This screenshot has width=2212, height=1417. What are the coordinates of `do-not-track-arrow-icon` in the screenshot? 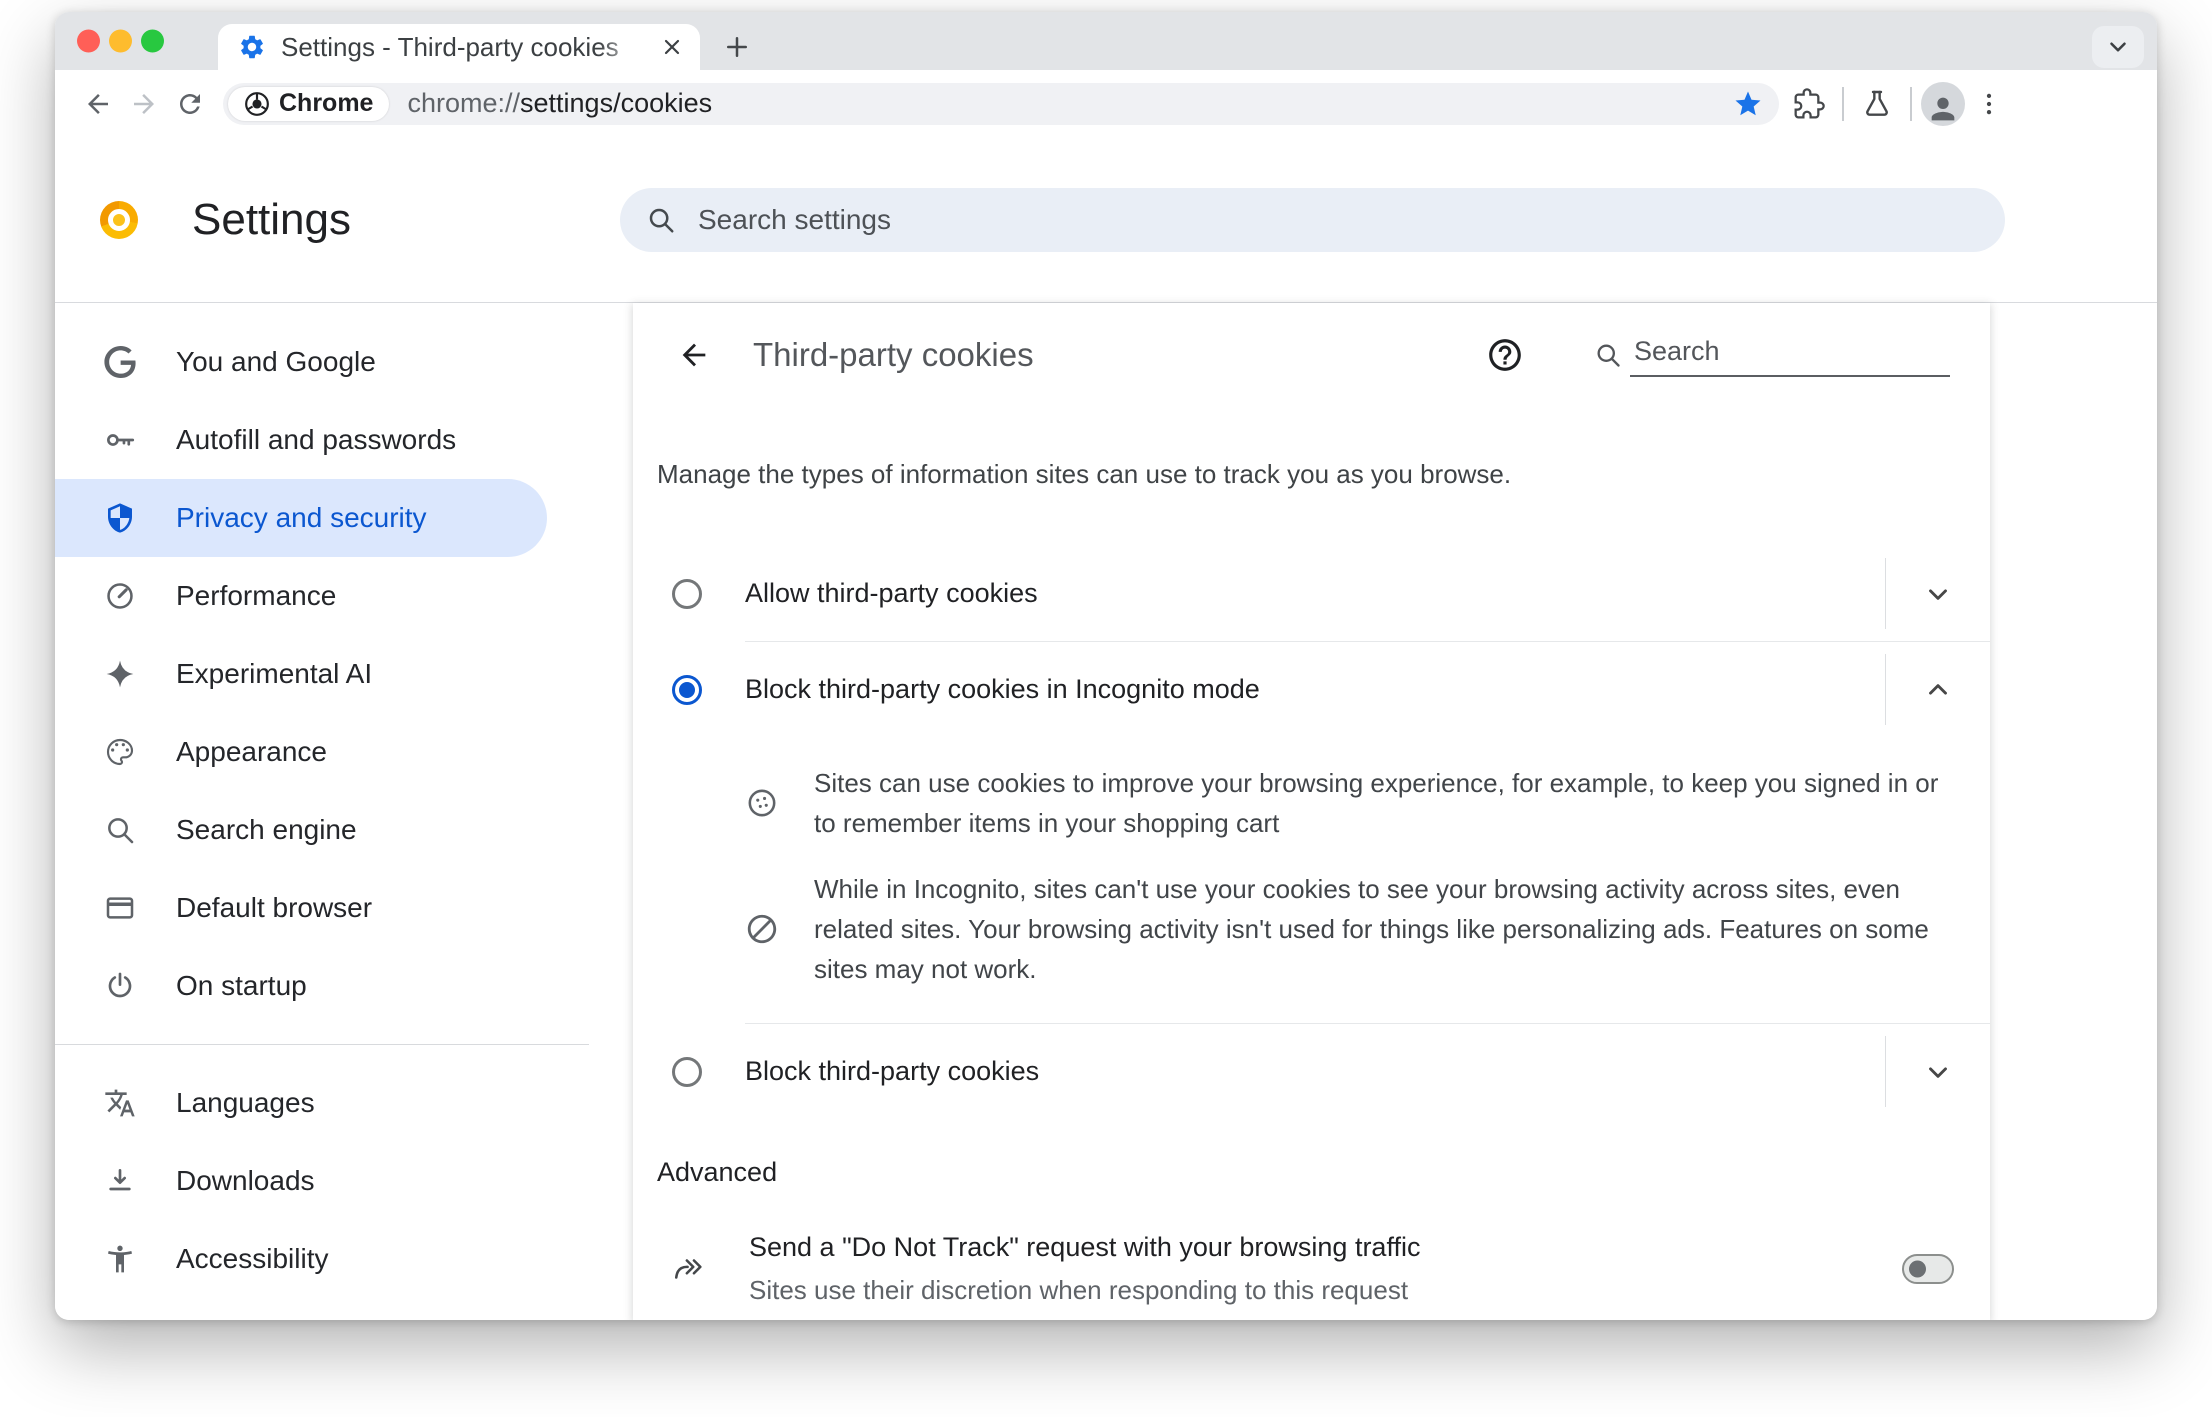 It's located at (689, 1269).